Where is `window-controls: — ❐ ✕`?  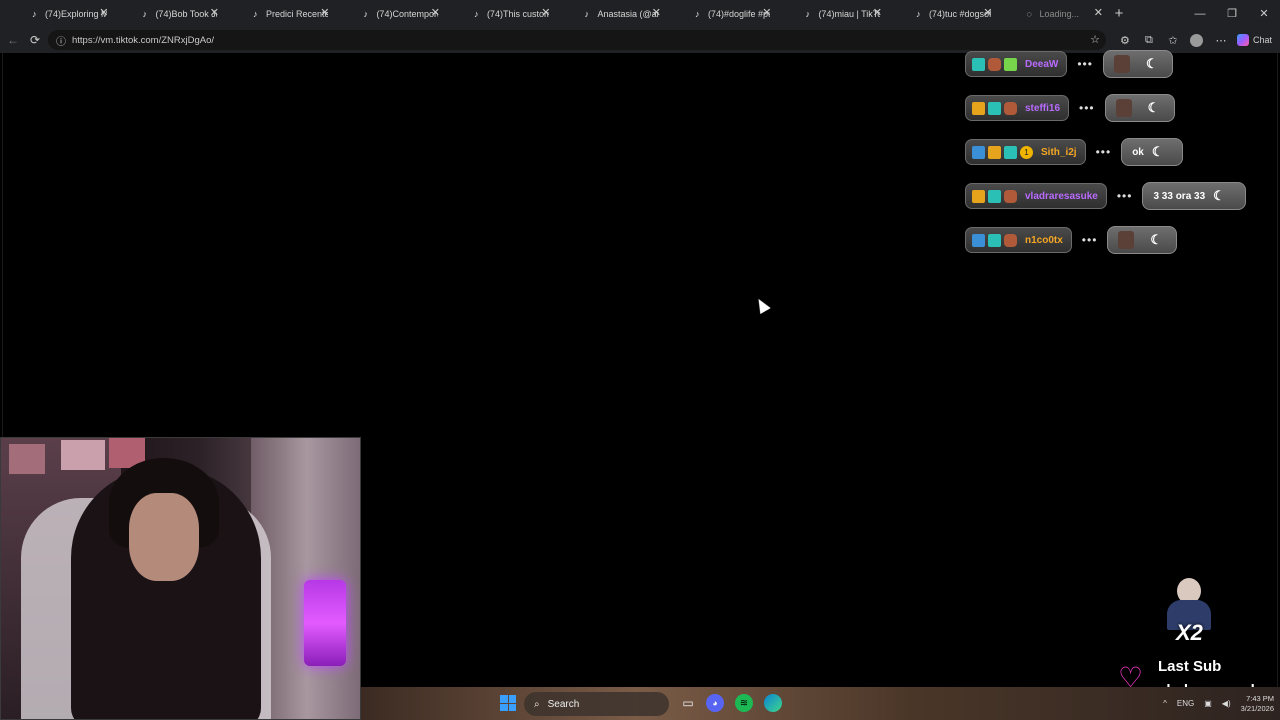
window-controls: — ❐ ✕ is located at coordinates (1232, 13).